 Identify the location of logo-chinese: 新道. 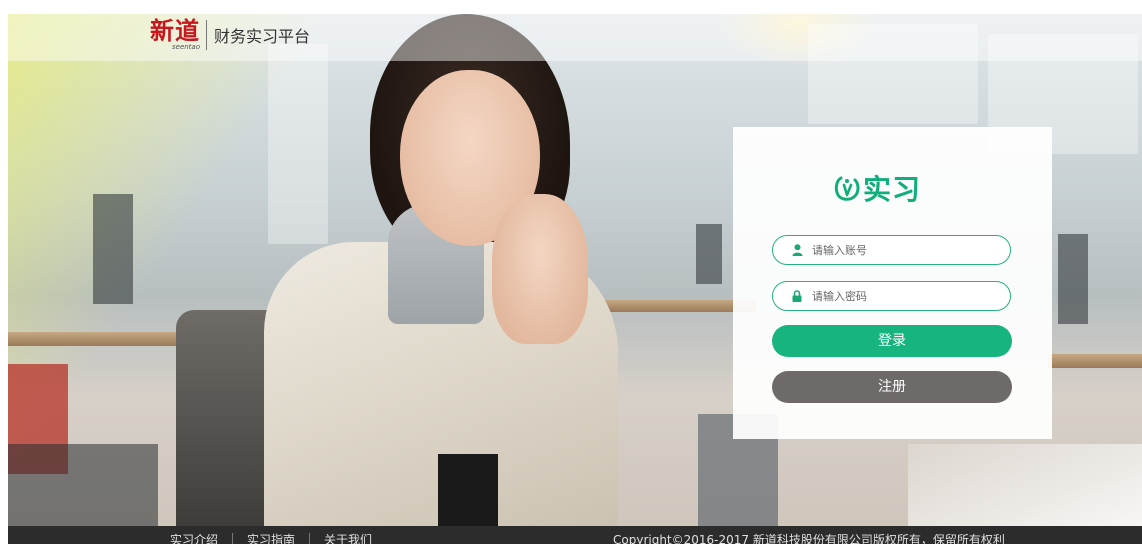
(175, 31).